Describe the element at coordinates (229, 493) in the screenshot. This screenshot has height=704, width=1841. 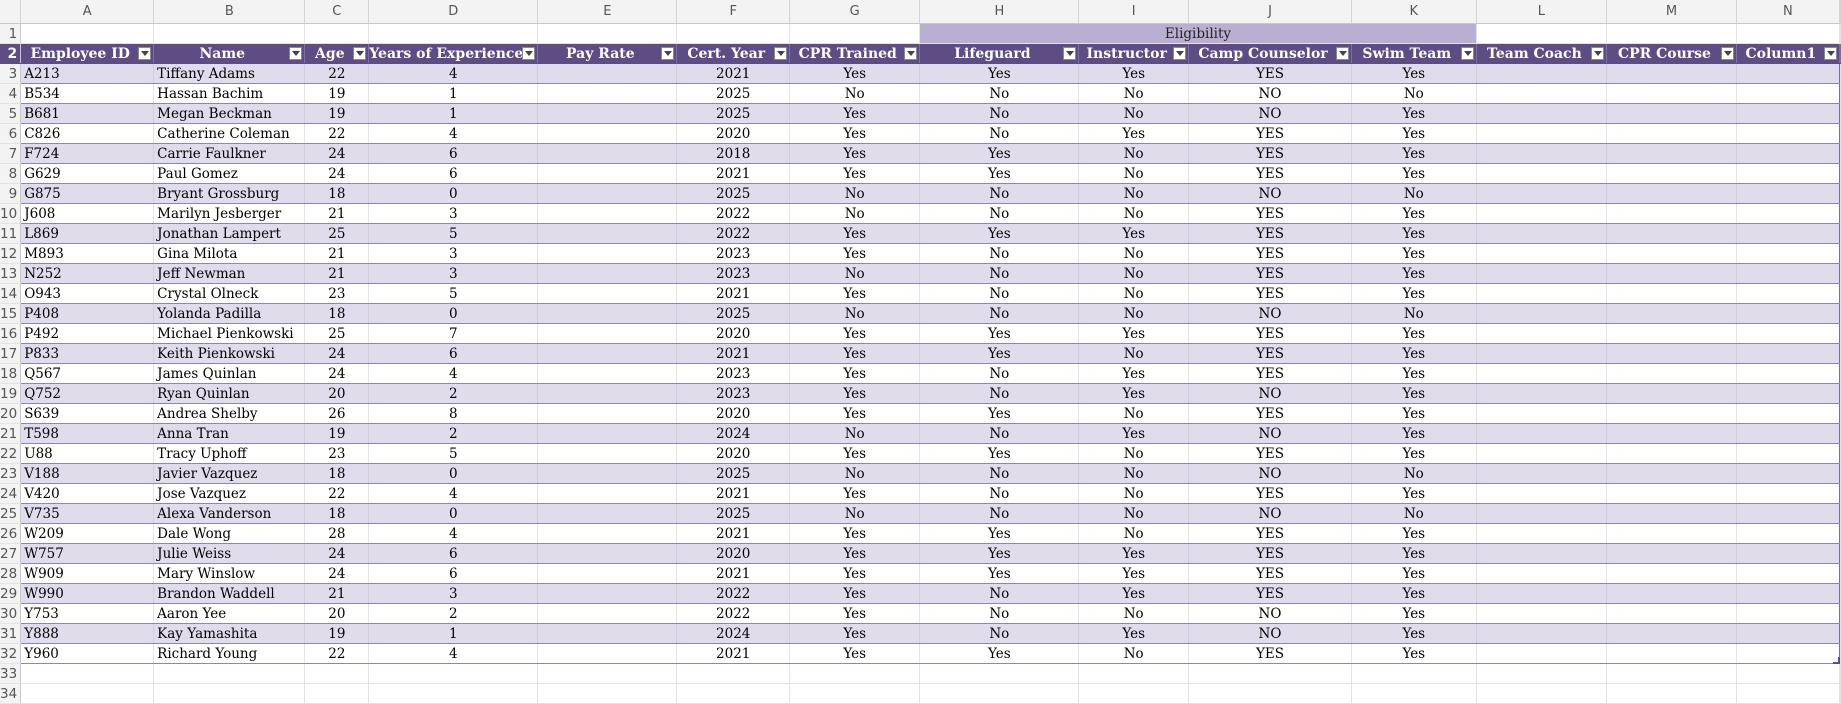
I see `table-cell: Jose Vazquez` at that location.